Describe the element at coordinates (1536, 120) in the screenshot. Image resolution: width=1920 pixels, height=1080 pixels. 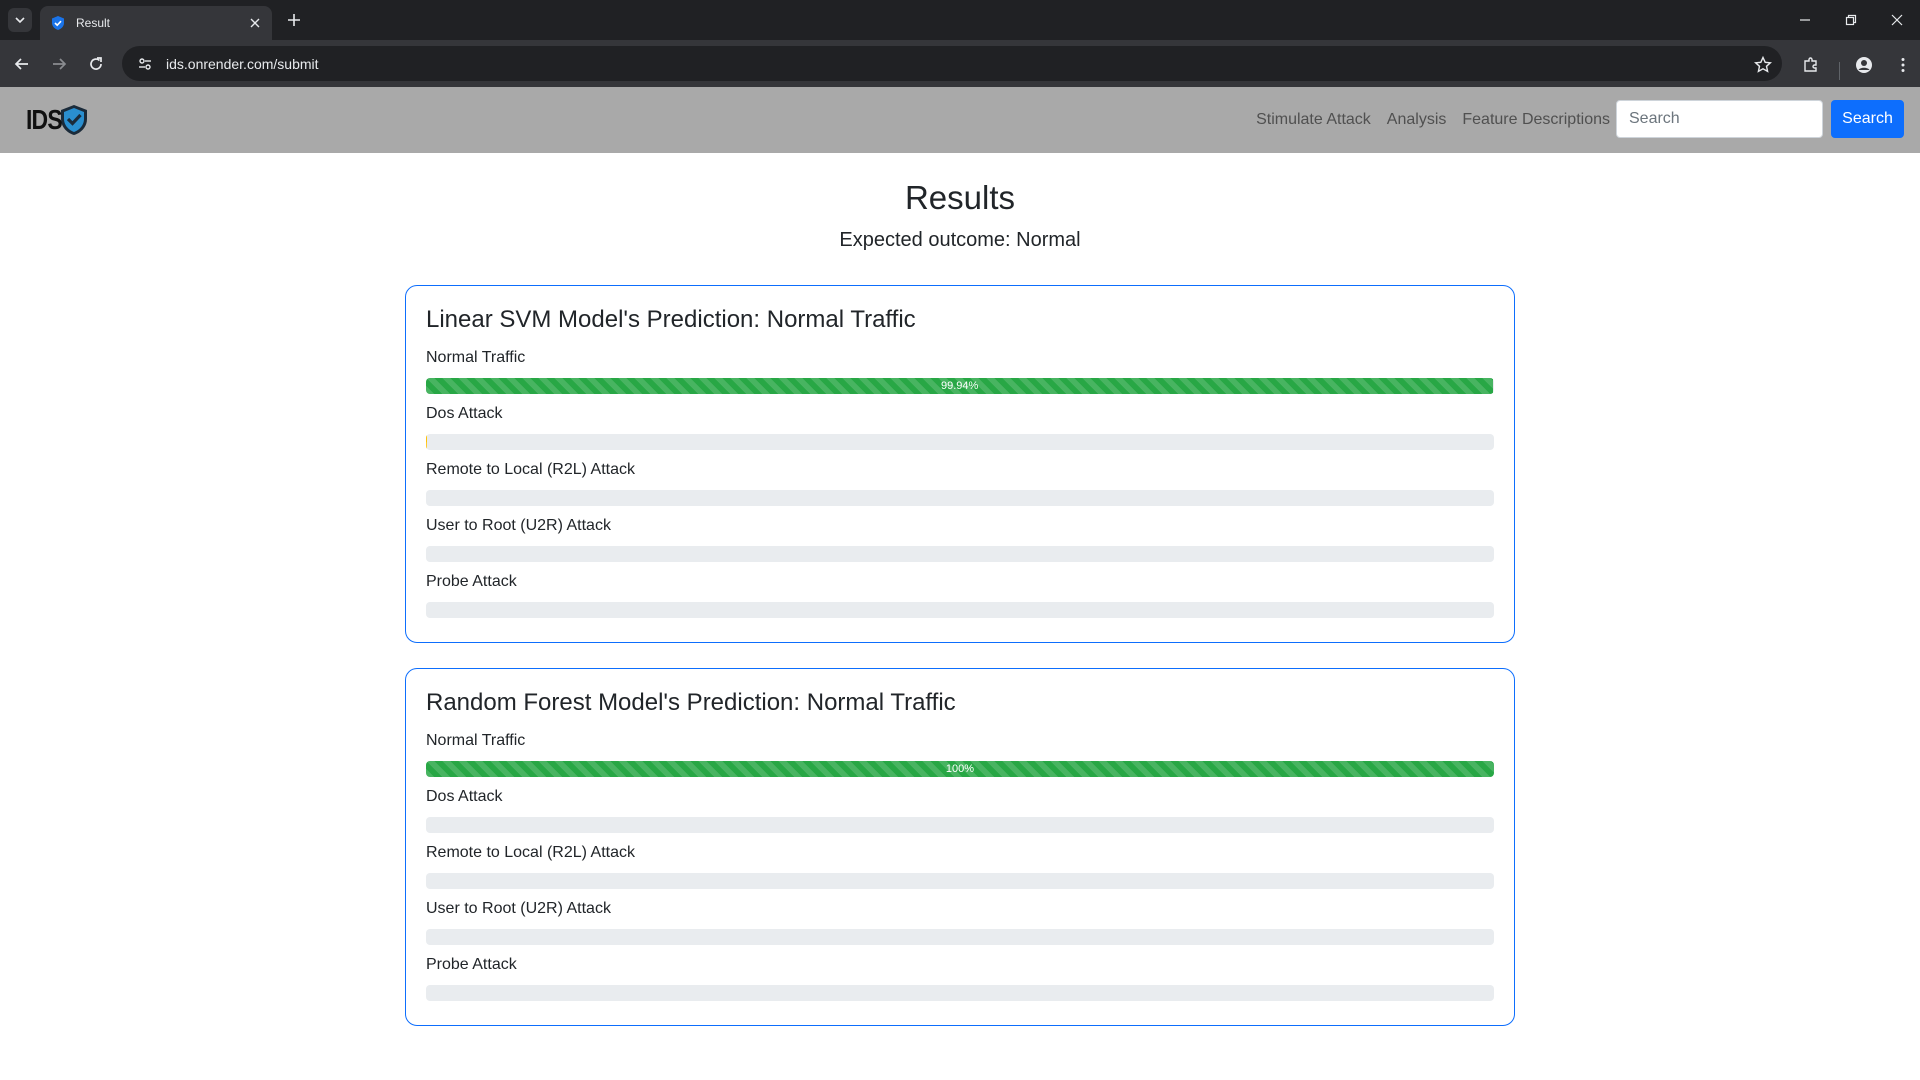
I see `nav-link-feature-descriptions: Feature Descriptions` at that location.